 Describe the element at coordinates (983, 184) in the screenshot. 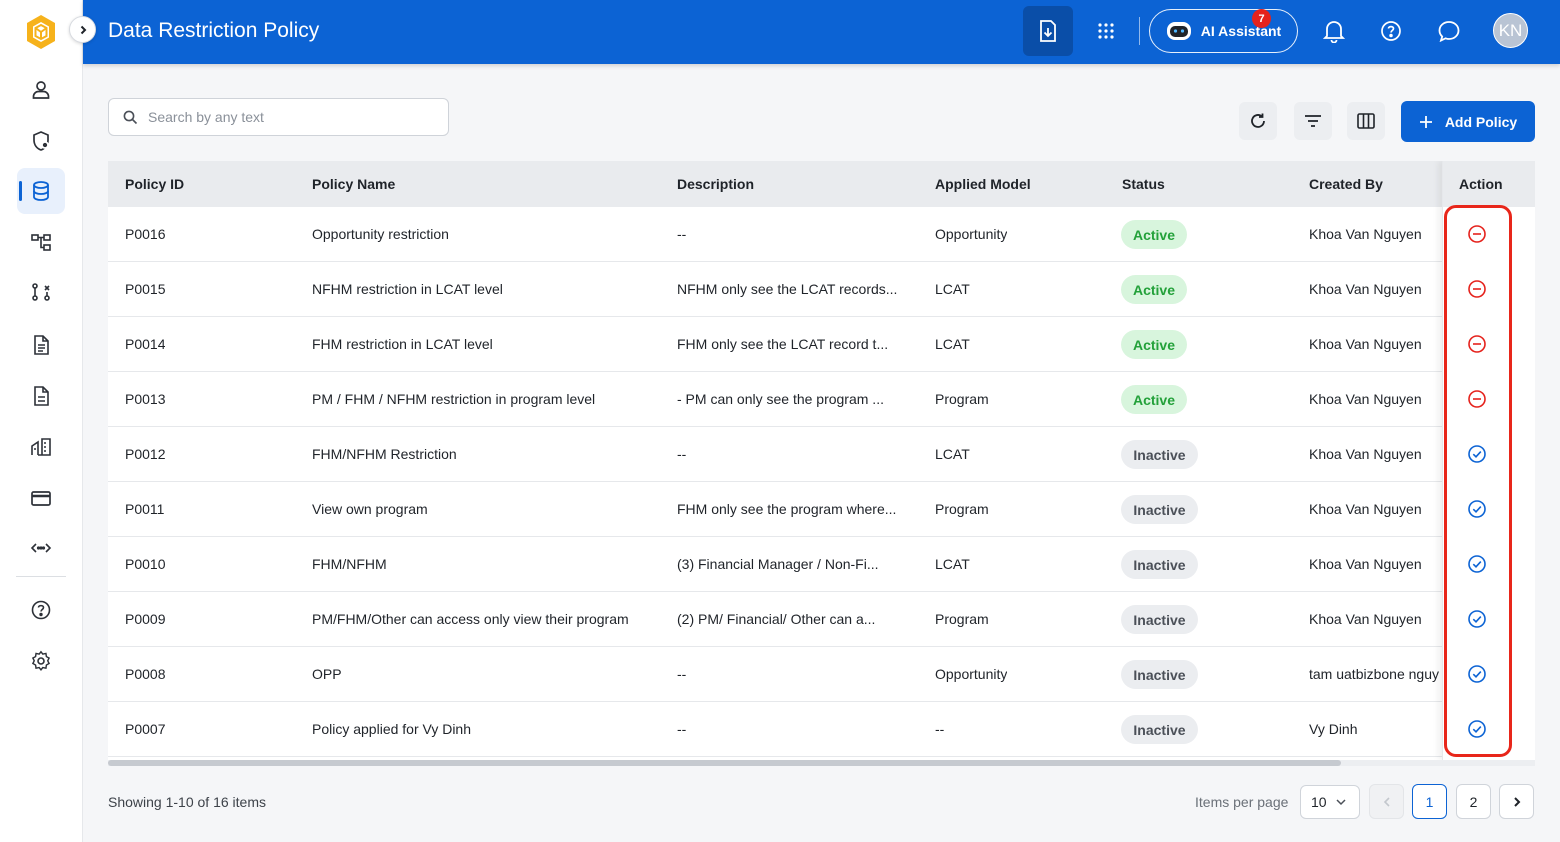

I see `col-applied-model: Applied Model` at that location.